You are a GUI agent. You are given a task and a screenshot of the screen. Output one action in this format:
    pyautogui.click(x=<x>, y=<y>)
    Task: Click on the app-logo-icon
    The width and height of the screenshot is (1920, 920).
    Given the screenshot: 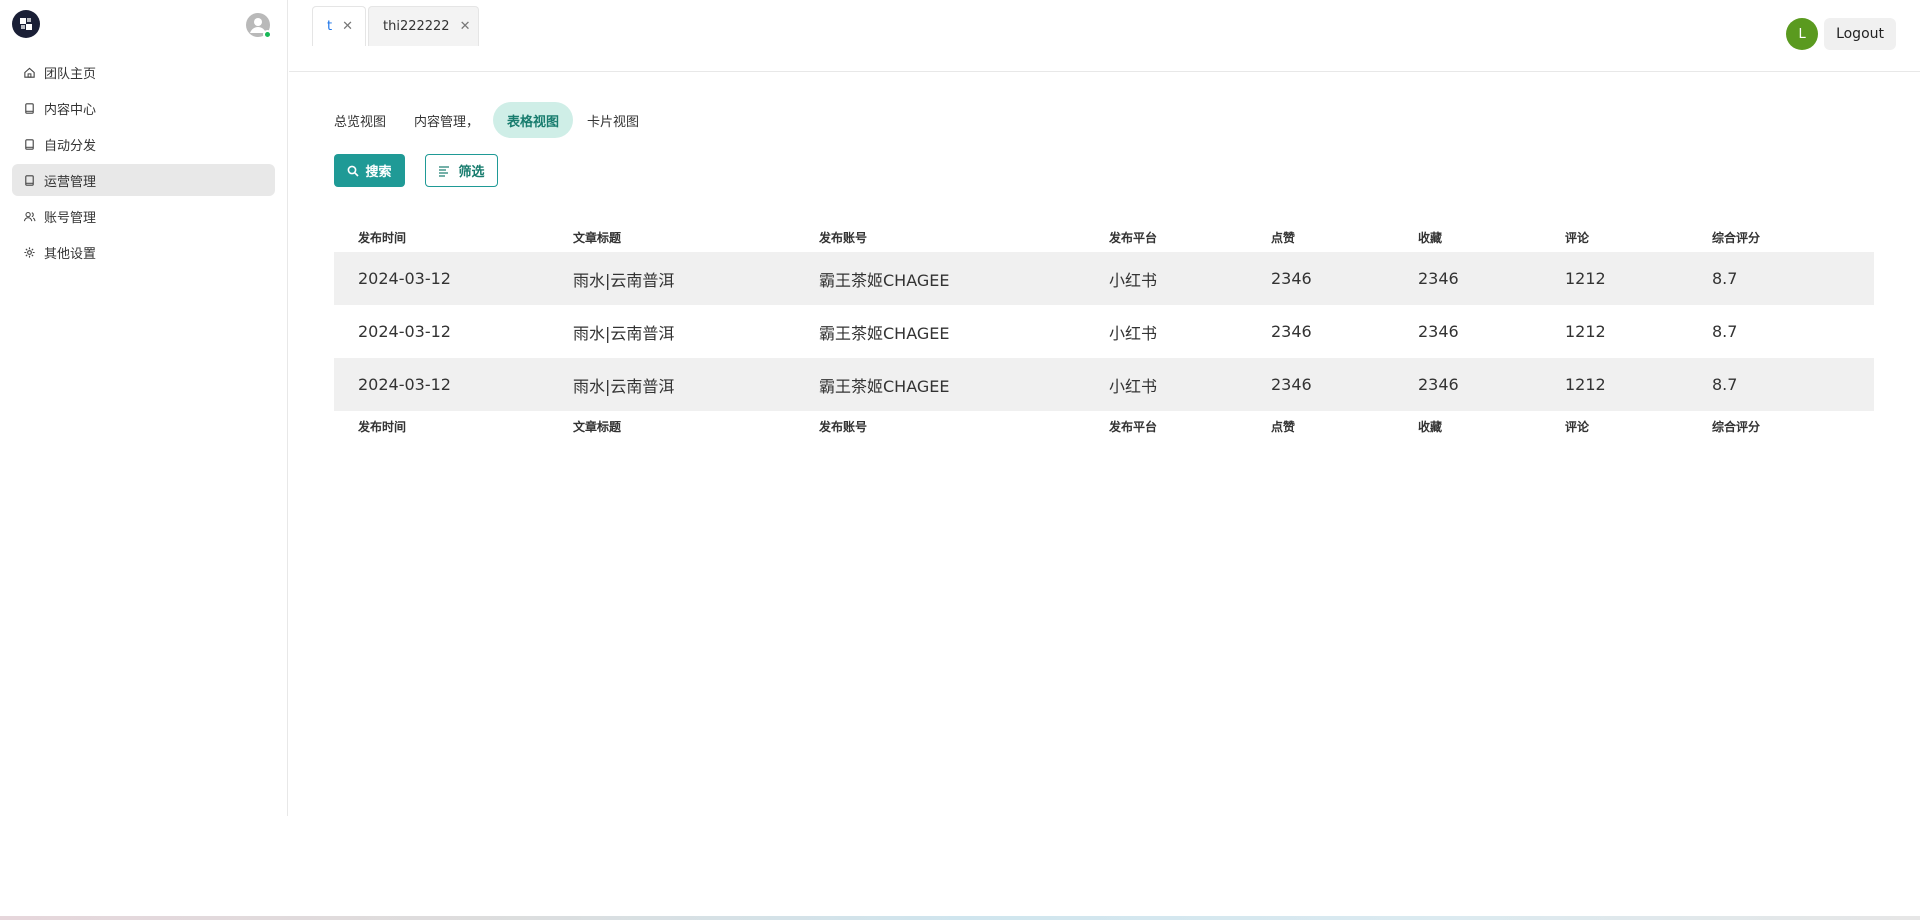 What is the action you would take?
    pyautogui.click(x=26, y=24)
    